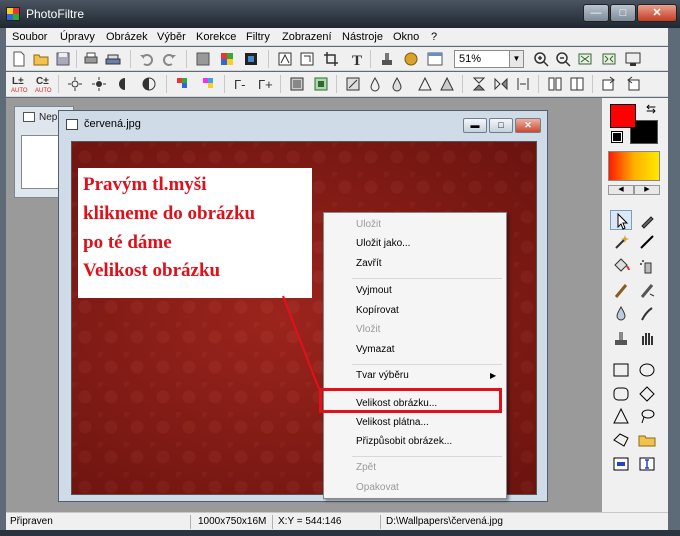  I want to click on chevron-down-icon: ▼, so click(516, 59).